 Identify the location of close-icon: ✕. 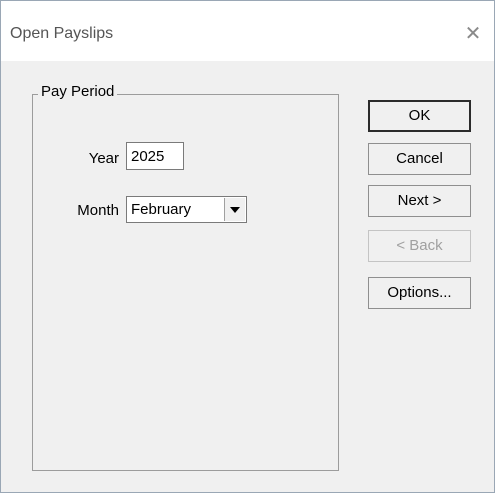
(473, 34).